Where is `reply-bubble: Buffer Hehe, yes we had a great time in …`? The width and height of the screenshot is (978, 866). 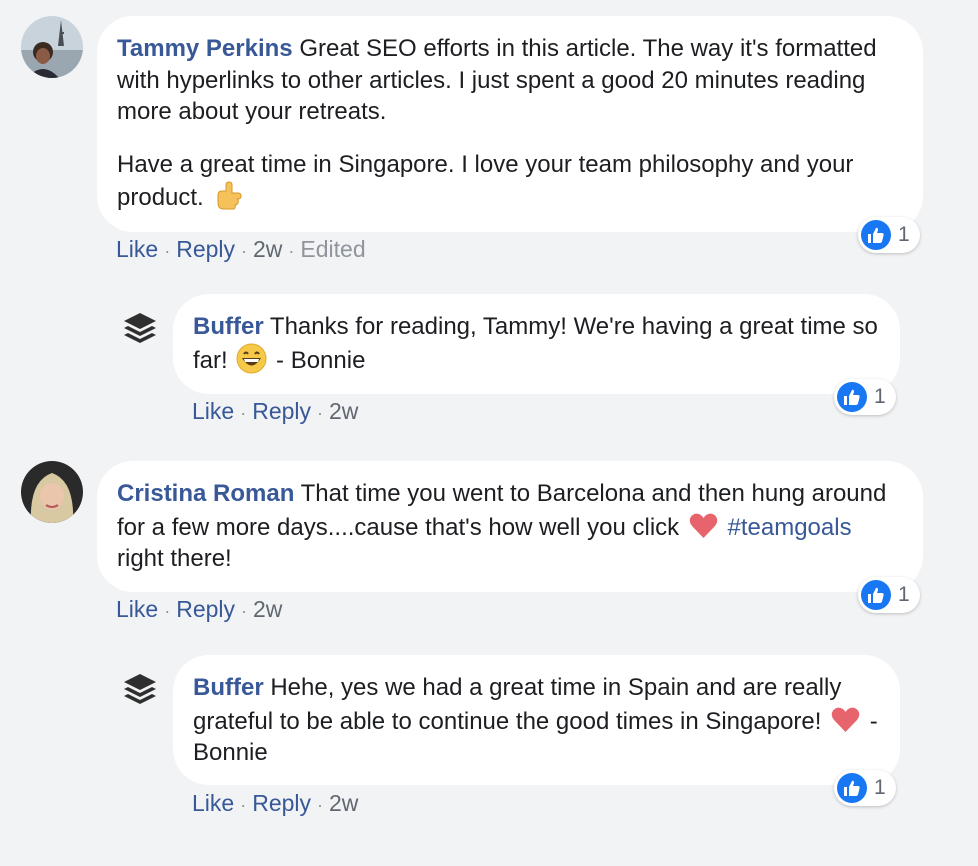
reply-bubble: Buffer Hehe, yes we had a great time in … is located at coordinates (536, 720).